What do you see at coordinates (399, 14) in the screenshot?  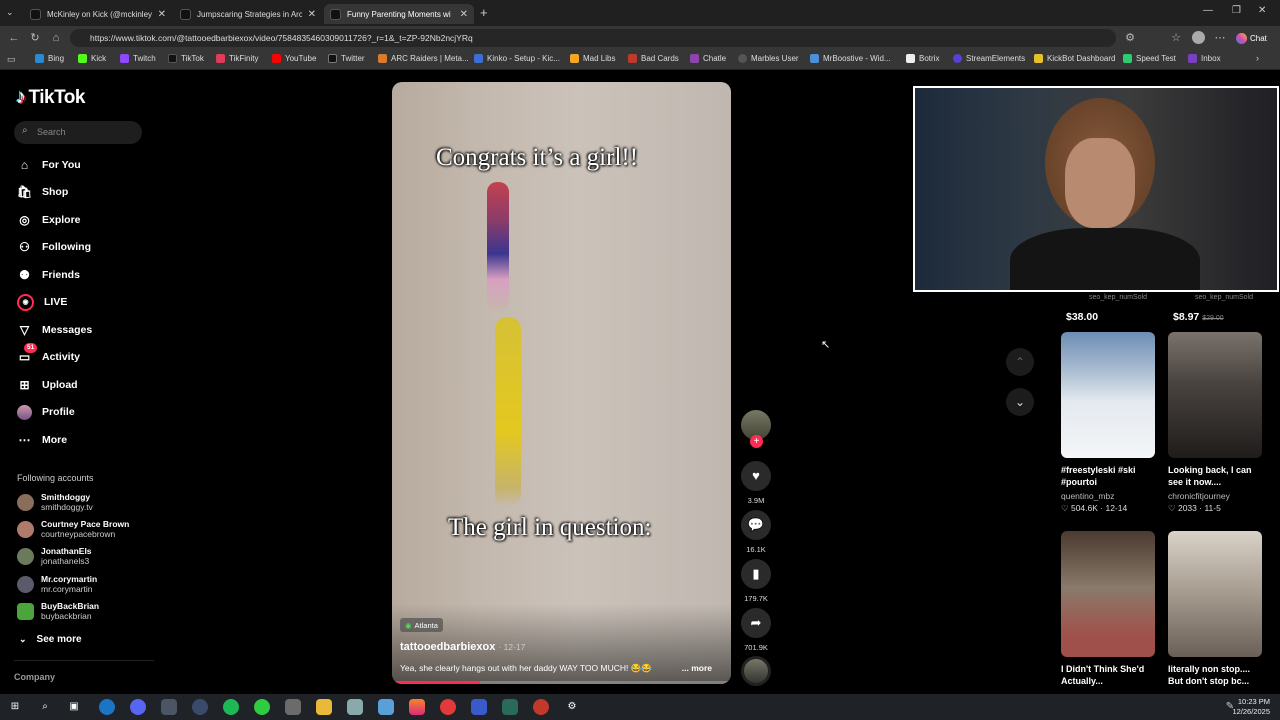 I see `tab-funny-parenting: Funny Parenting Moments wi ✕` at bounding box center [399, 14].